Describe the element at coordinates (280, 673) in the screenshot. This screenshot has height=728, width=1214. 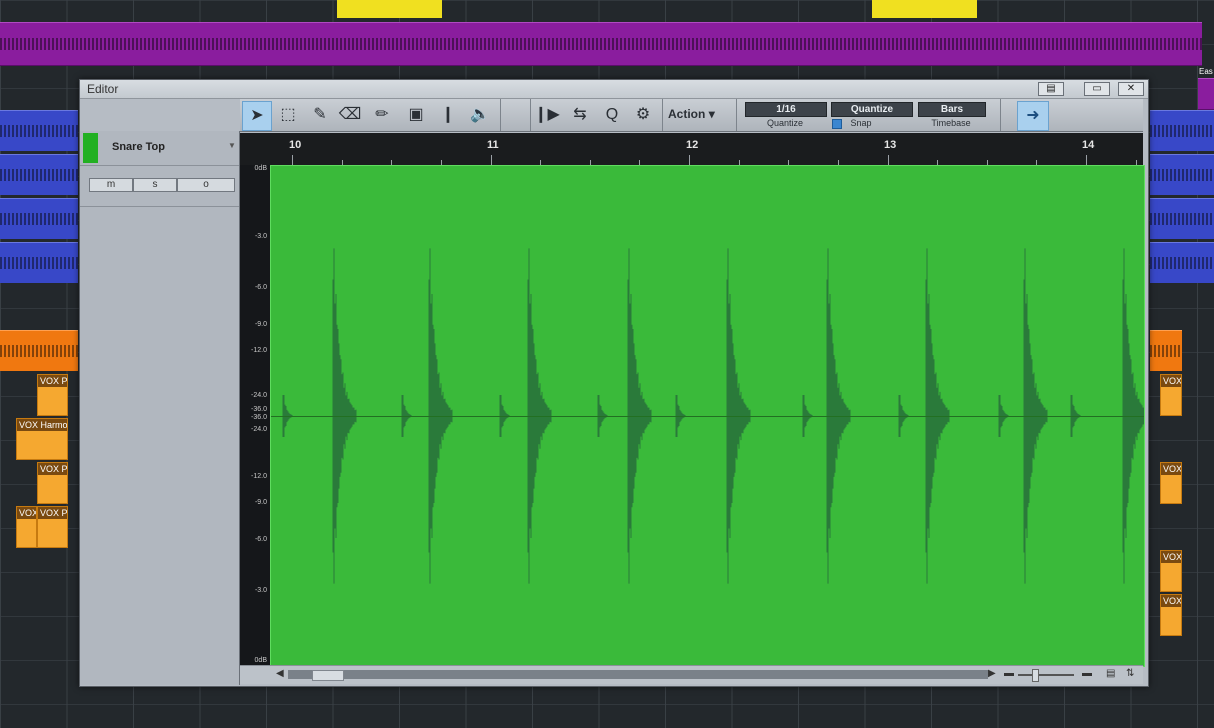
I see `scroll-left-icon: ◀` at that location.